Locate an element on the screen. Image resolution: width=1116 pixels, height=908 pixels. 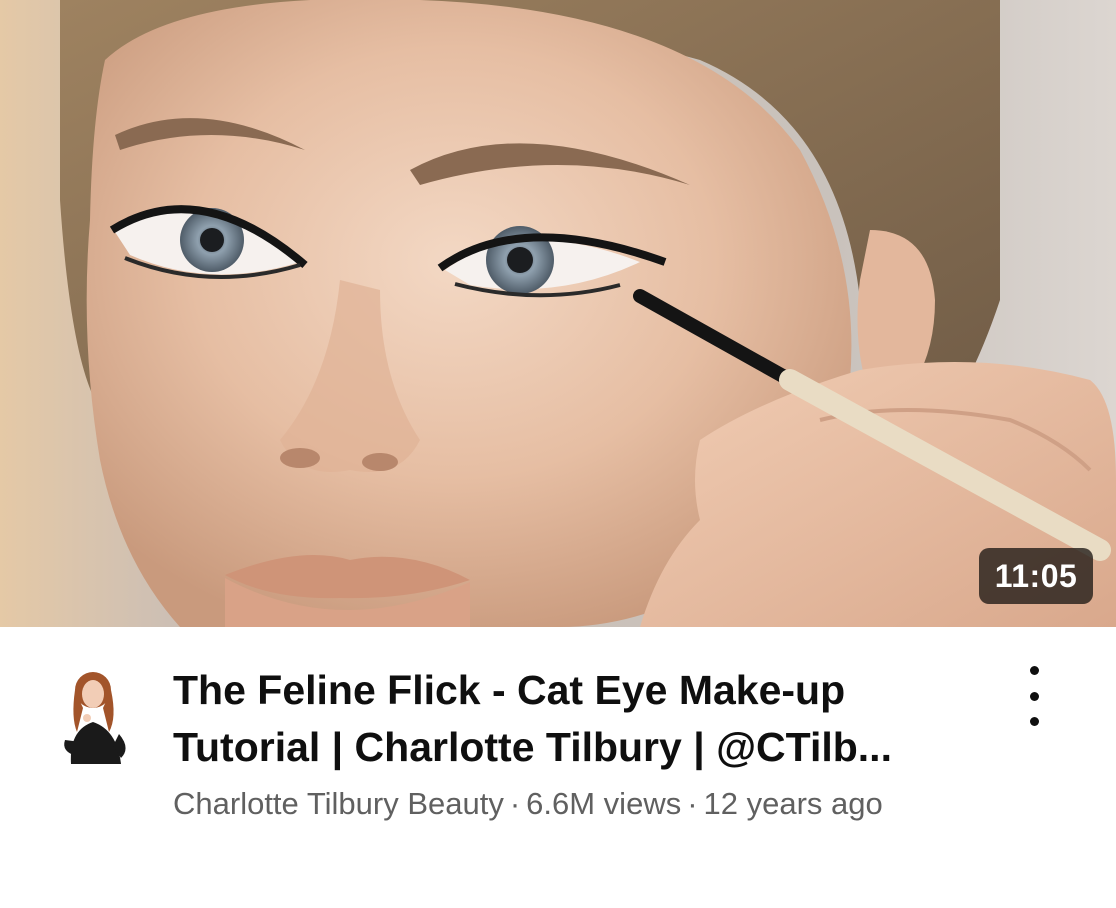
more-options-button is located at coordinates (1034, 696).